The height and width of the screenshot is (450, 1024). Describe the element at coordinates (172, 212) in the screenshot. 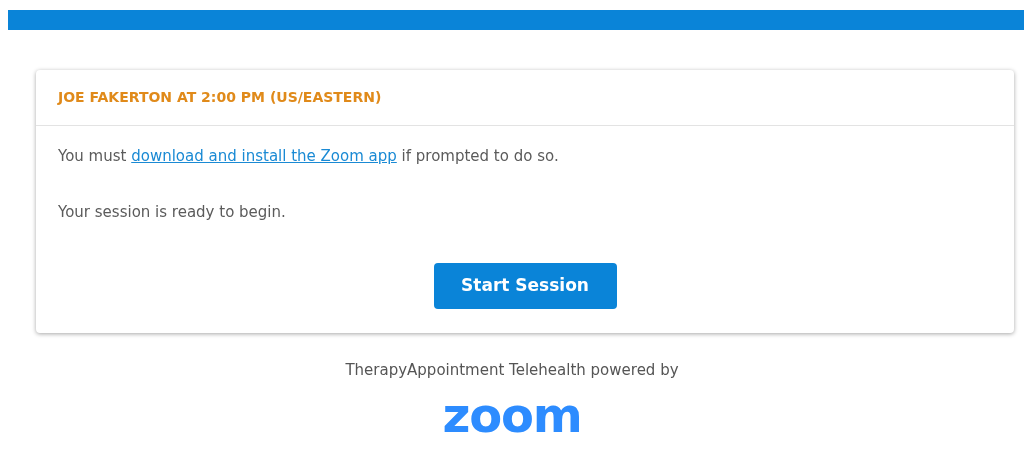

I see `session-status: Your session is ready to begin.` at that location.